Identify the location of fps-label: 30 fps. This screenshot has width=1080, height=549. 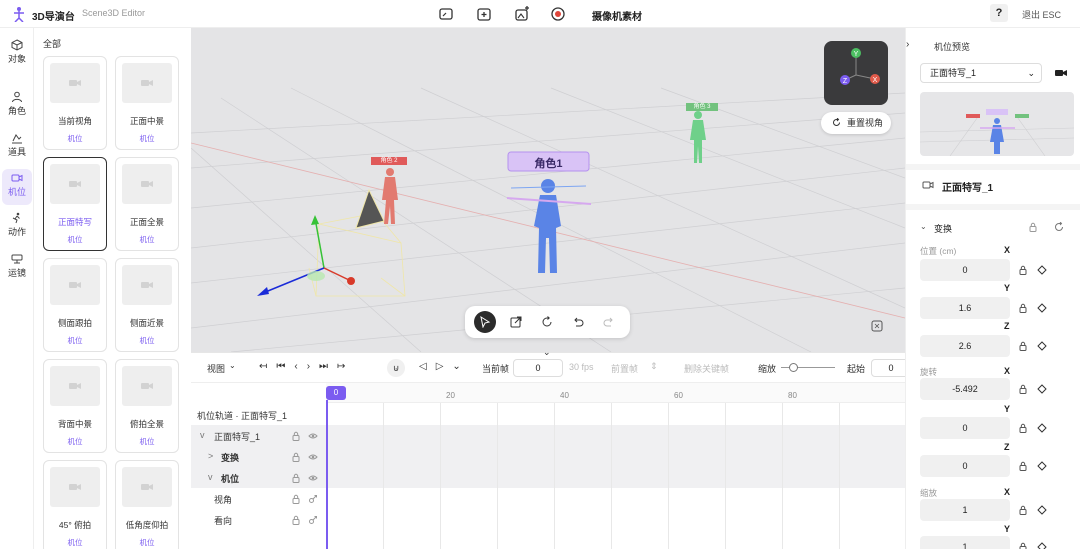
(581, 367).